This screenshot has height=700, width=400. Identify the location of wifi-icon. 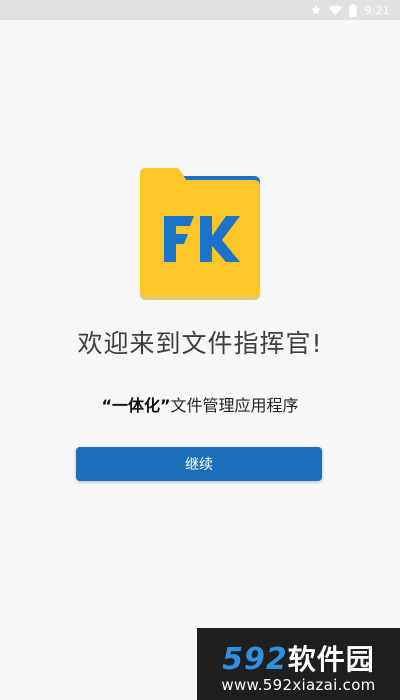
(336, 10).